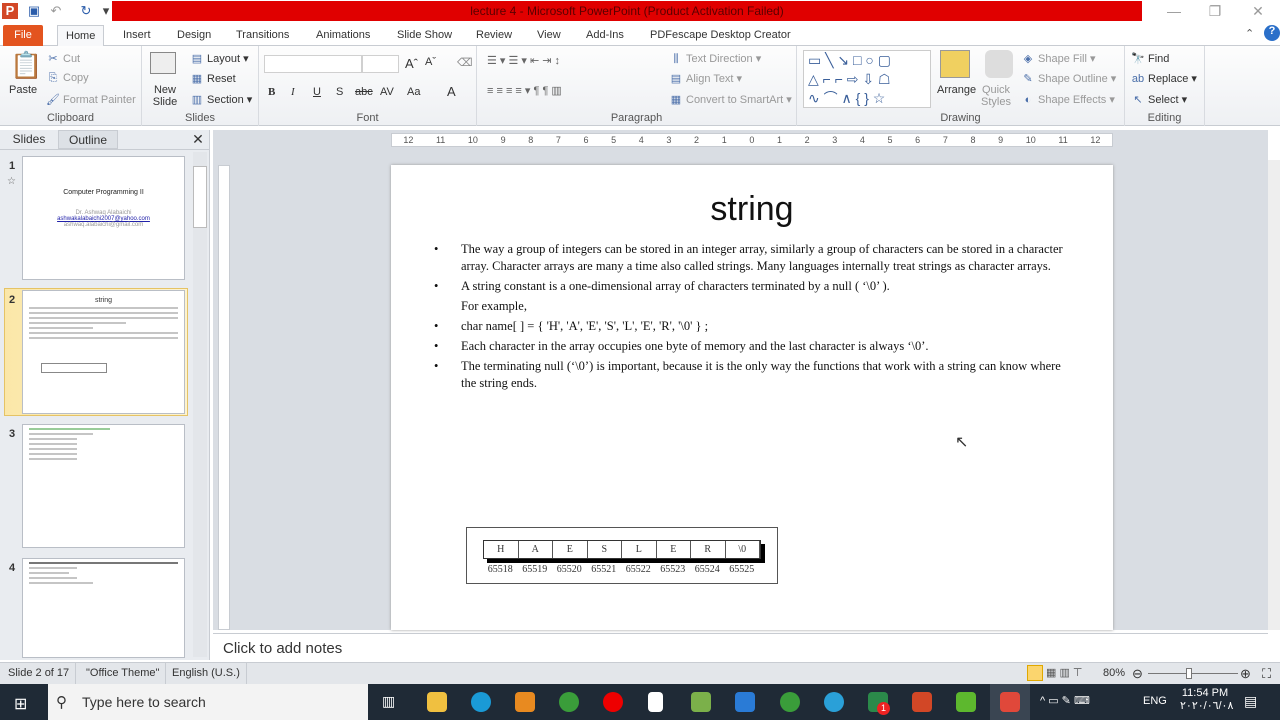  What do you see at coordinates (262, 35) in the screenshot?
I see `tab-transitions: Transitions` at bounding box center [262, 35].